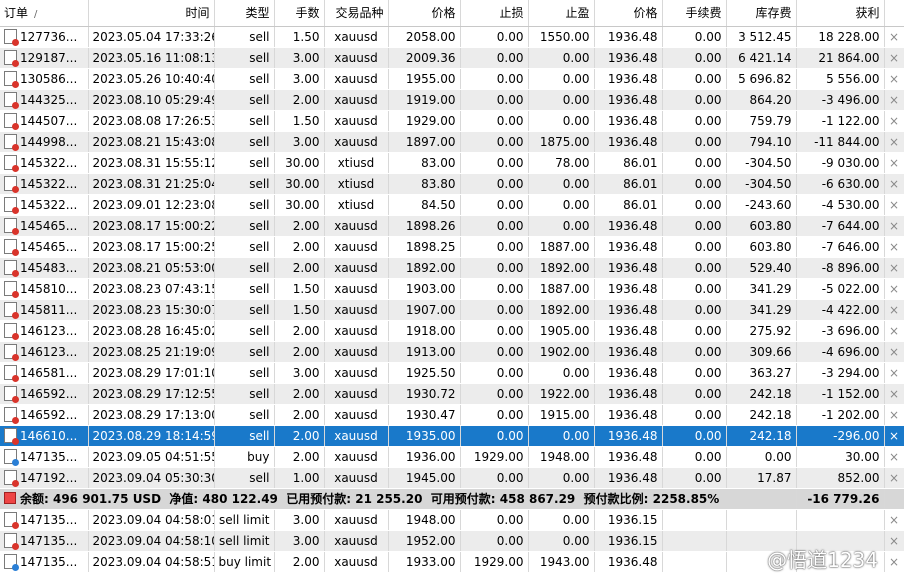 The height and width of the screenshot is (587, 904). What do you see at coordinates (244, 520) in the screenshot?
I see `type-cell: sell limit` at bounding box center [244, 520].